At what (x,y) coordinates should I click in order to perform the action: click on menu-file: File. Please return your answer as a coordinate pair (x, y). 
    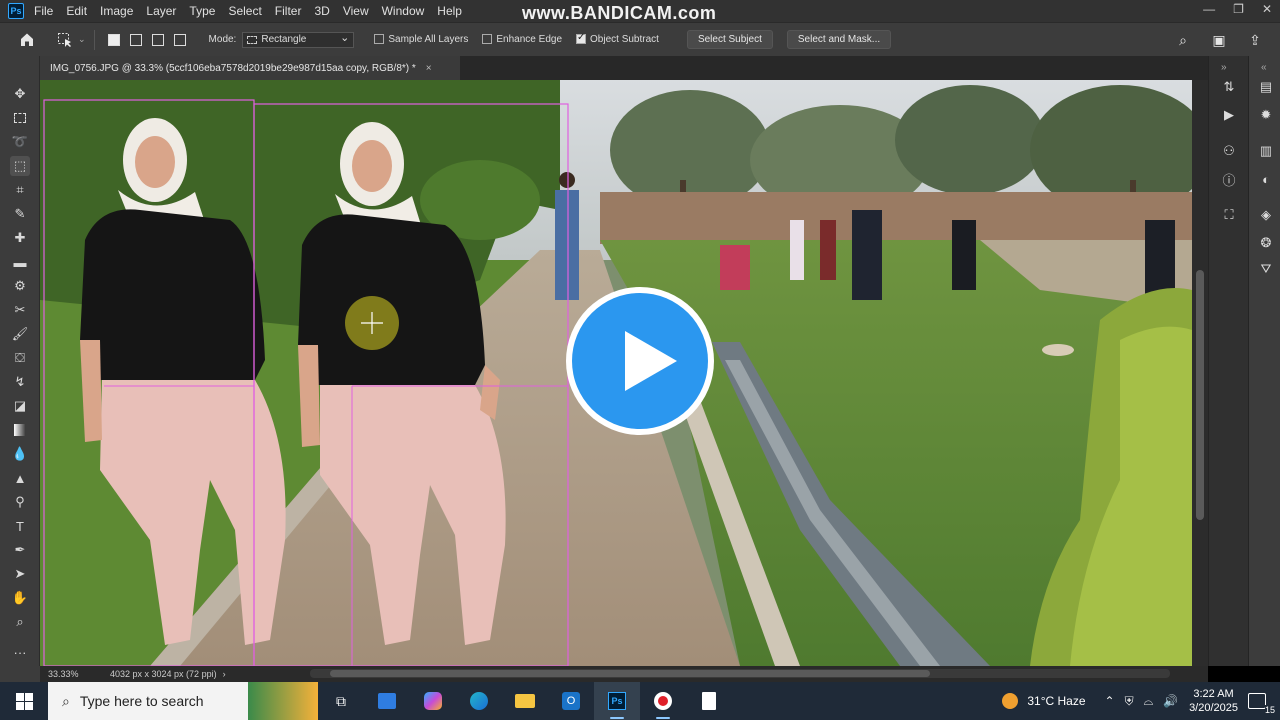
    Looking at the image, I should click on (43, 11).